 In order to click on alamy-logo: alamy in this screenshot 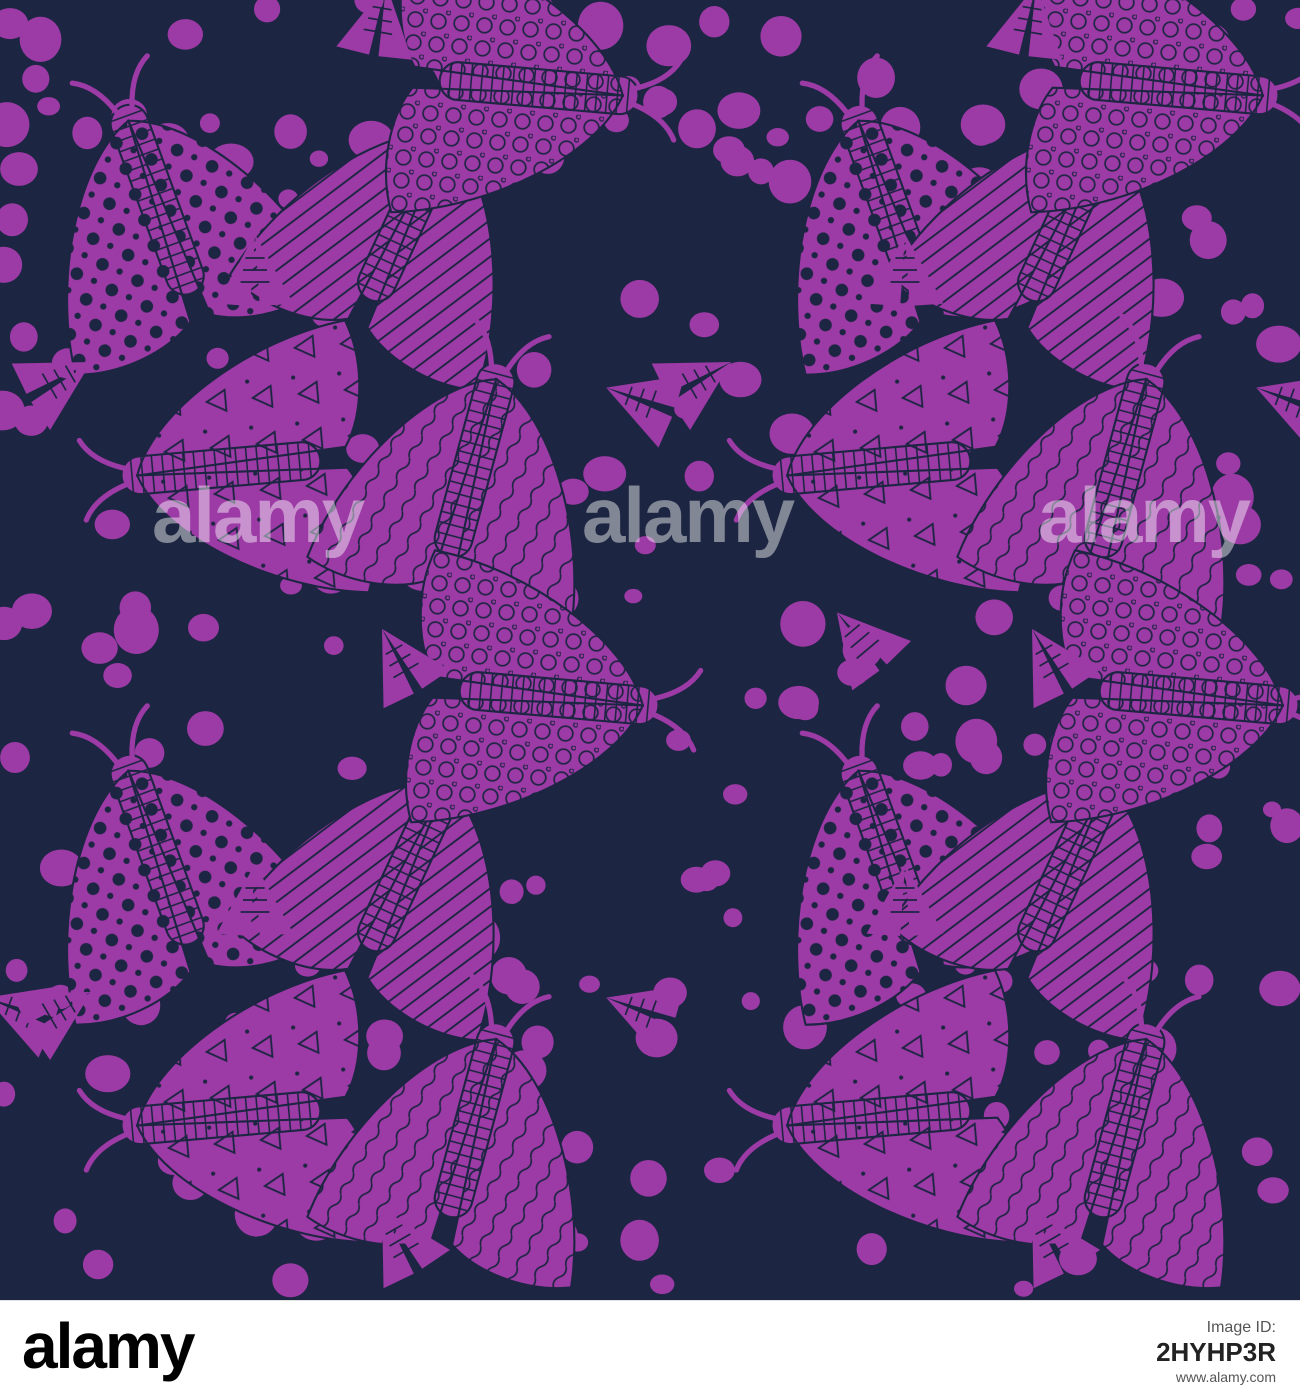, I will do `click(108, 1346)`.